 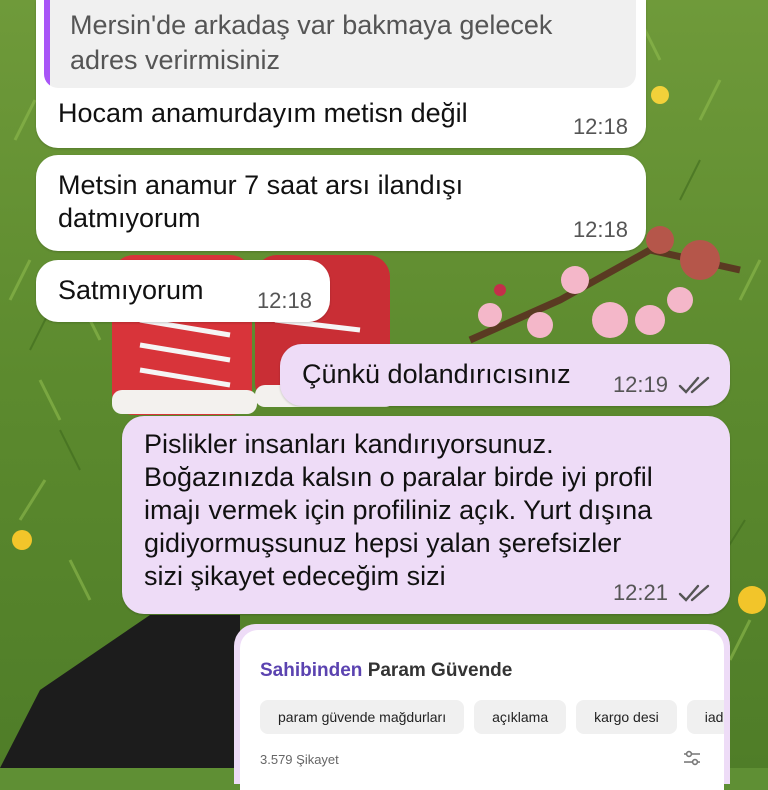 I want to click on message-text: Satmıyorum, so click(x=131, y=290).